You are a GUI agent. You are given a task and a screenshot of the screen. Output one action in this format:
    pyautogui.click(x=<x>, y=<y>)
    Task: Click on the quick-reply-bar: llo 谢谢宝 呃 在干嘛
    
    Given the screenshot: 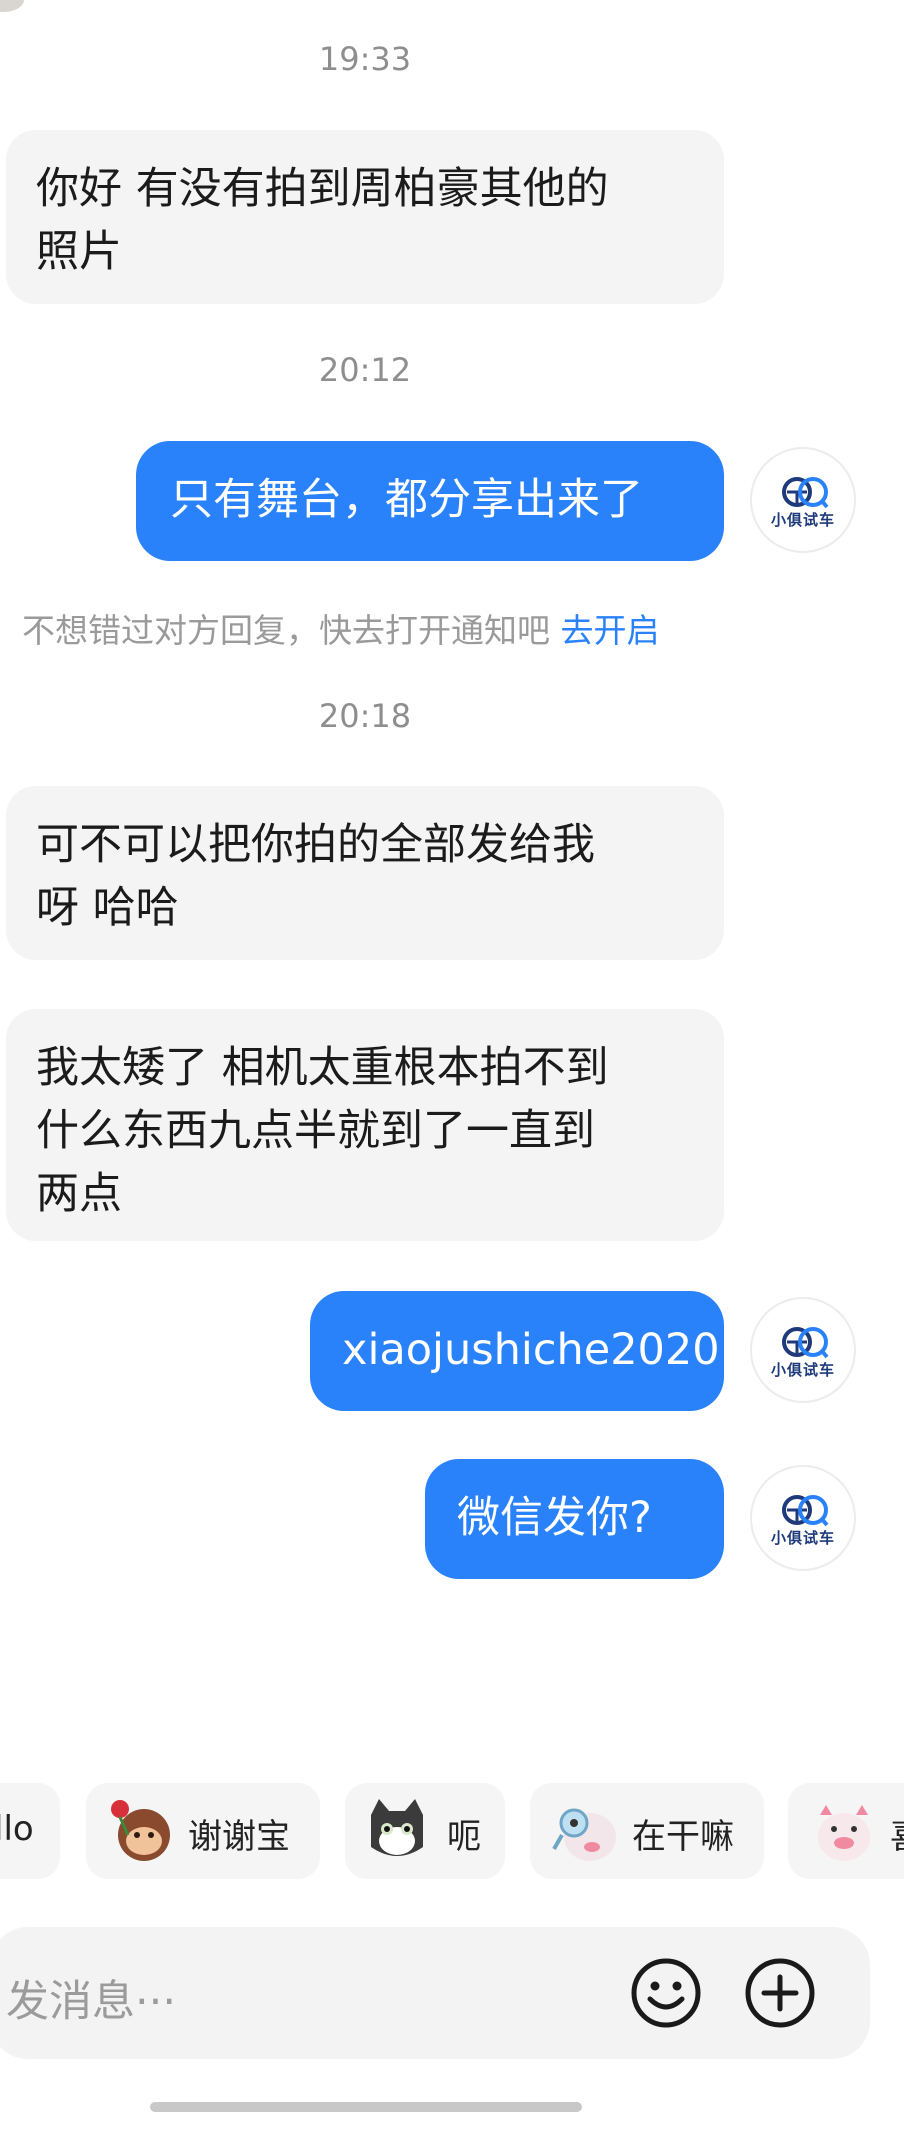 What is the action you would take?
    pyautogui.click(x=452, y=1831)
    